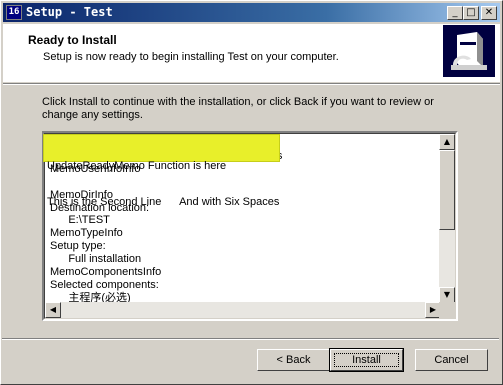 This screenshot has height=385, width=503. I want to click on maximize-button: □, so click(471, 13).